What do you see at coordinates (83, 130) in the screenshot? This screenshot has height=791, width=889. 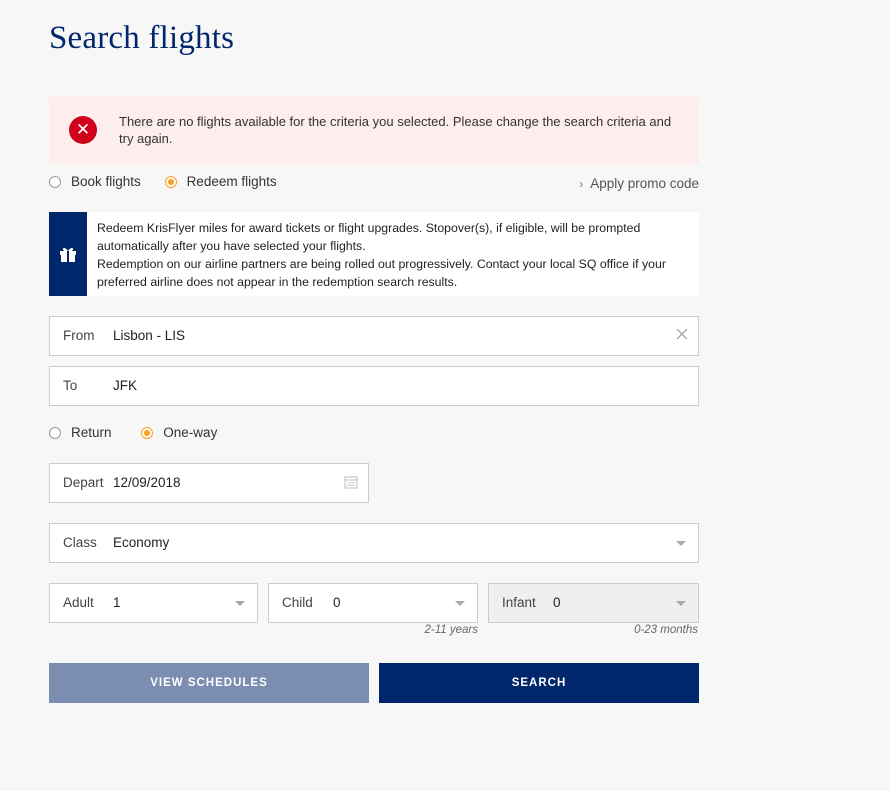 I see `error-icon: ✕` at bounding box center [83, 130].